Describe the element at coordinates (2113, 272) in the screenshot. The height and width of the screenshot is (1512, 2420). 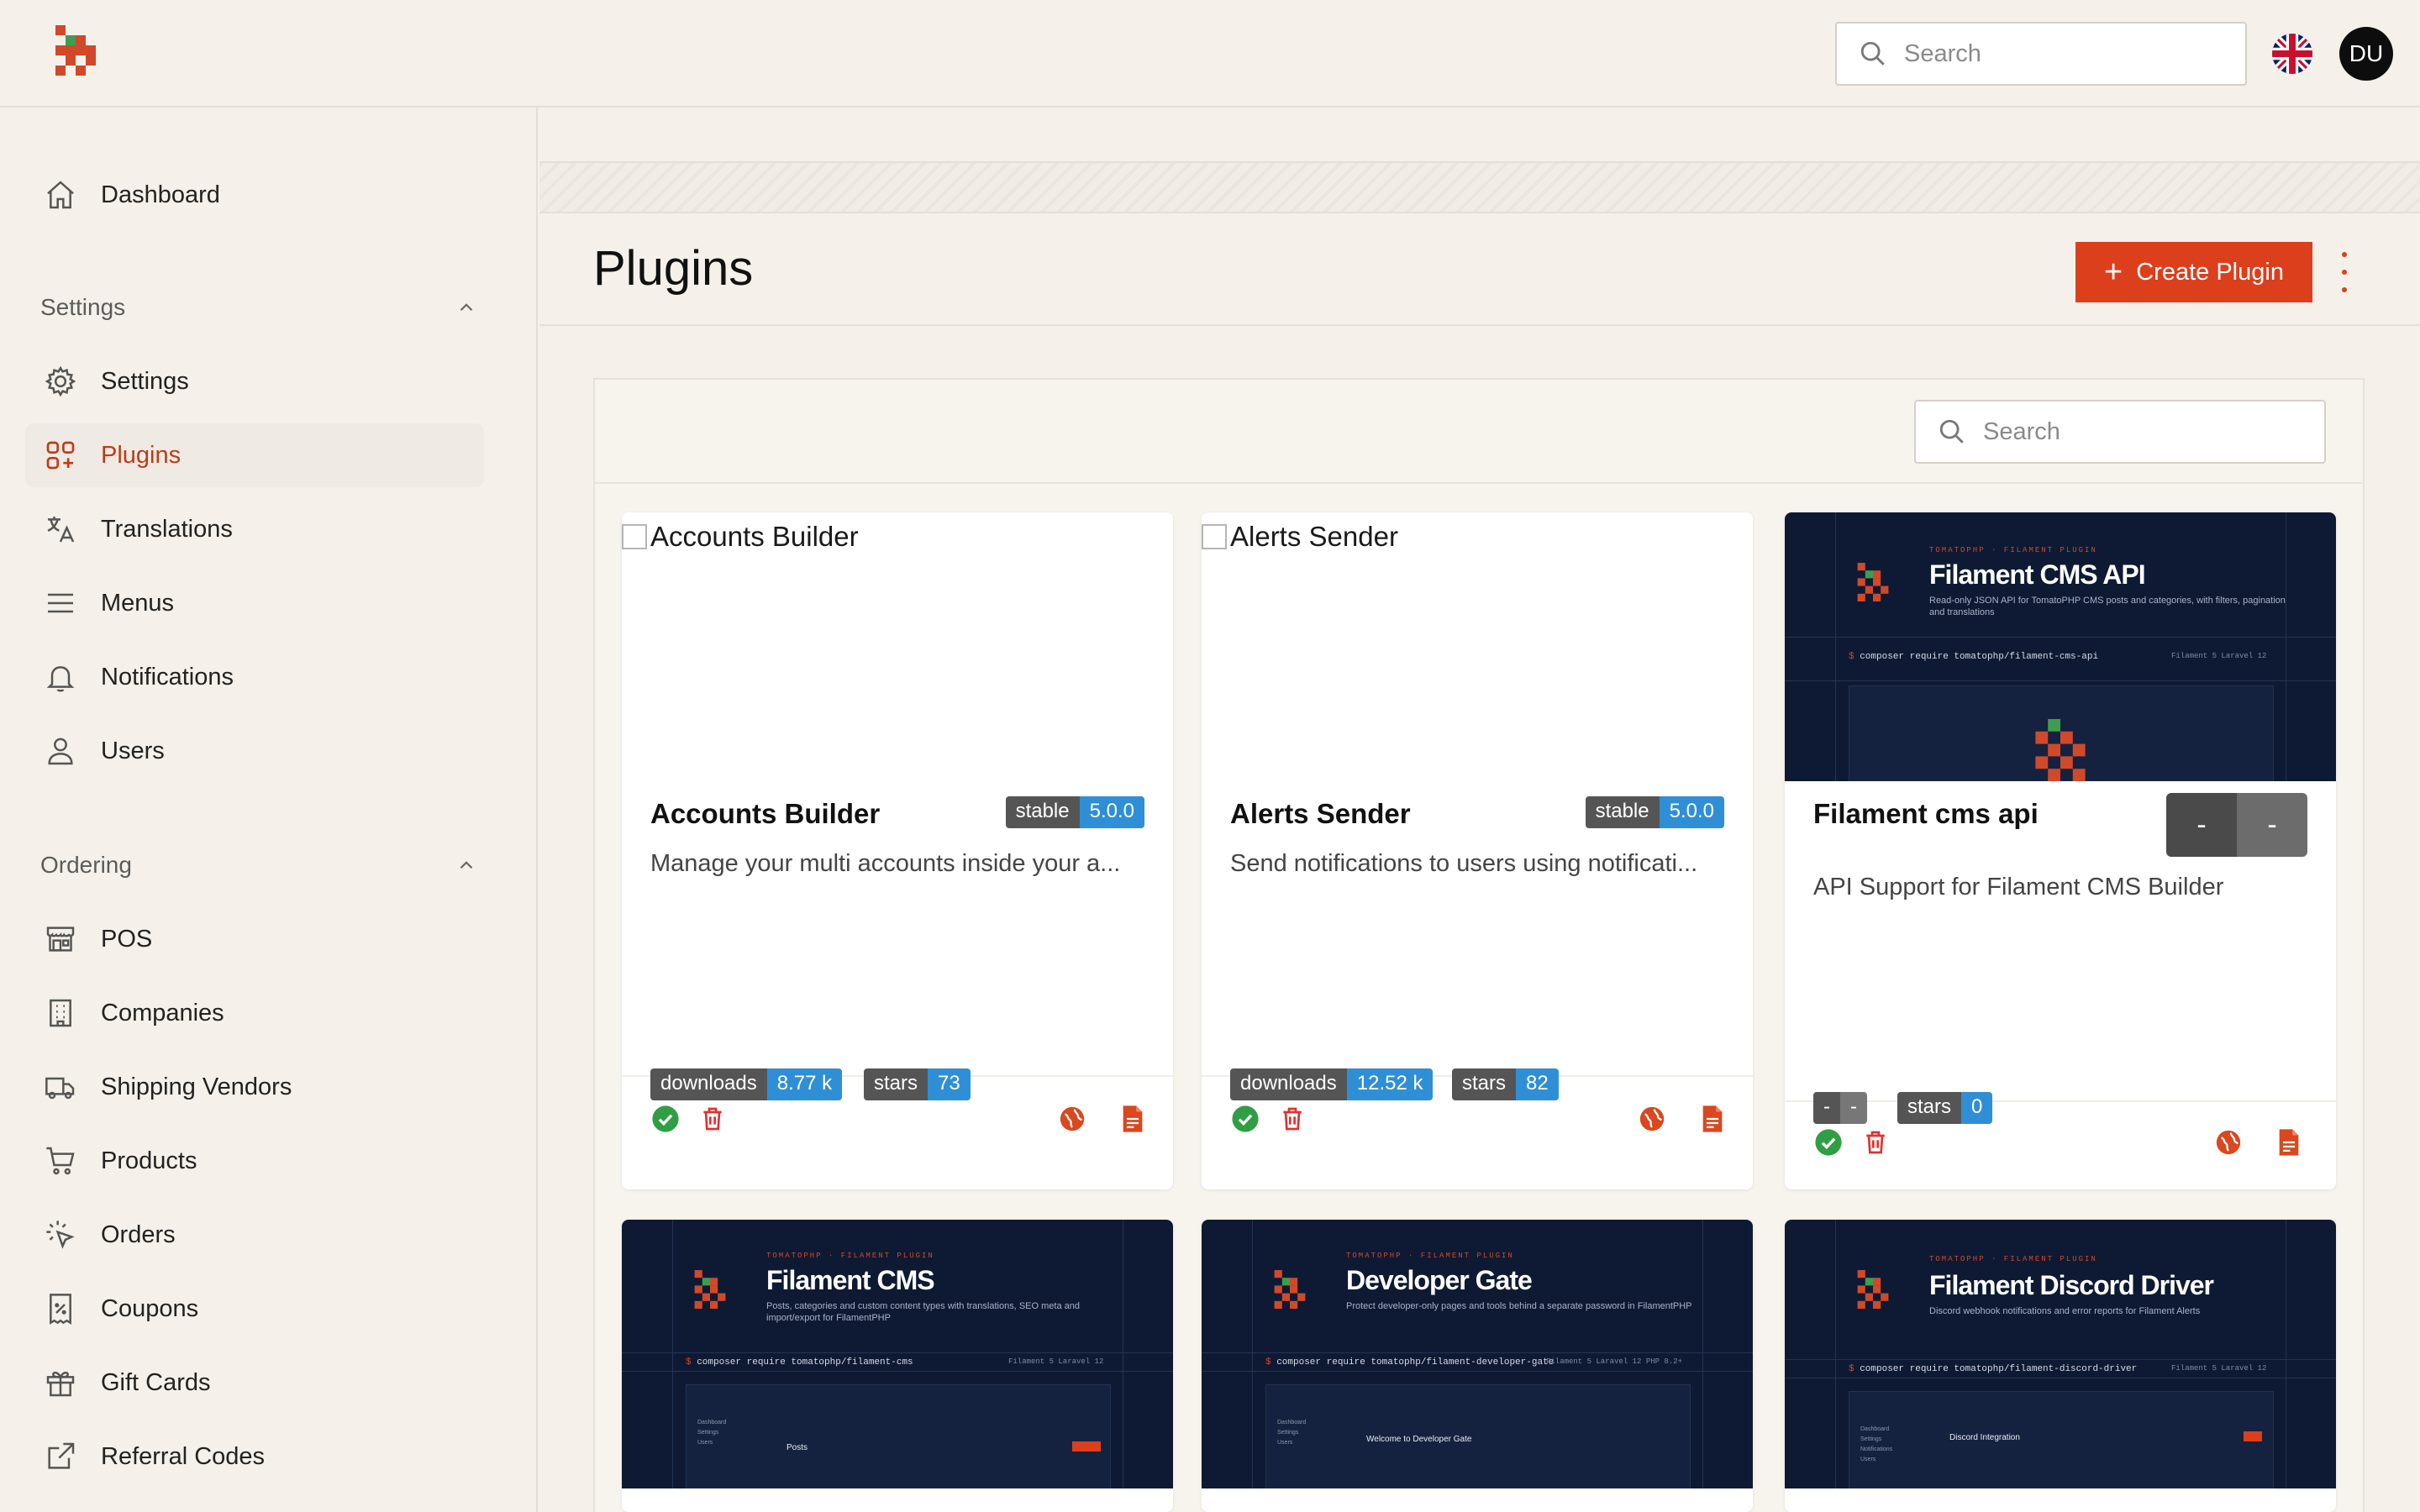
I see `plus-icon: +` at that location.